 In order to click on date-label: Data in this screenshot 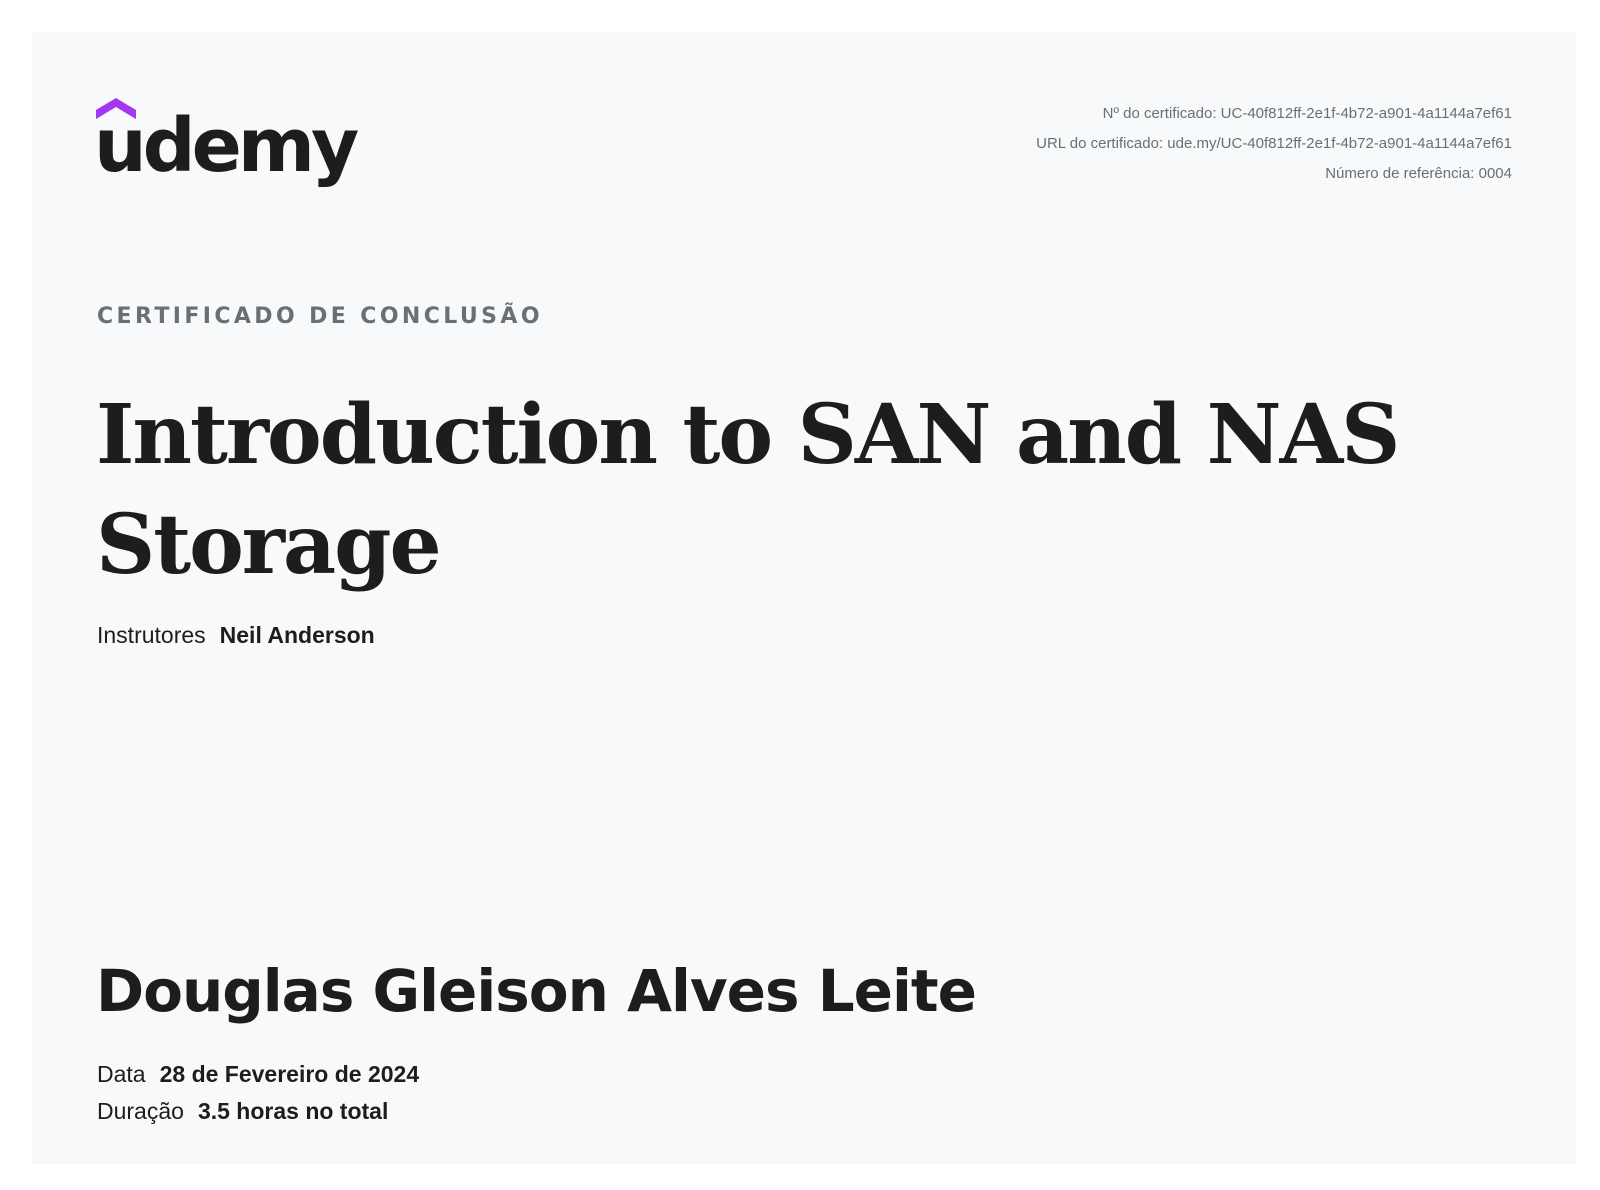, I will do `click(121, 1074)`.